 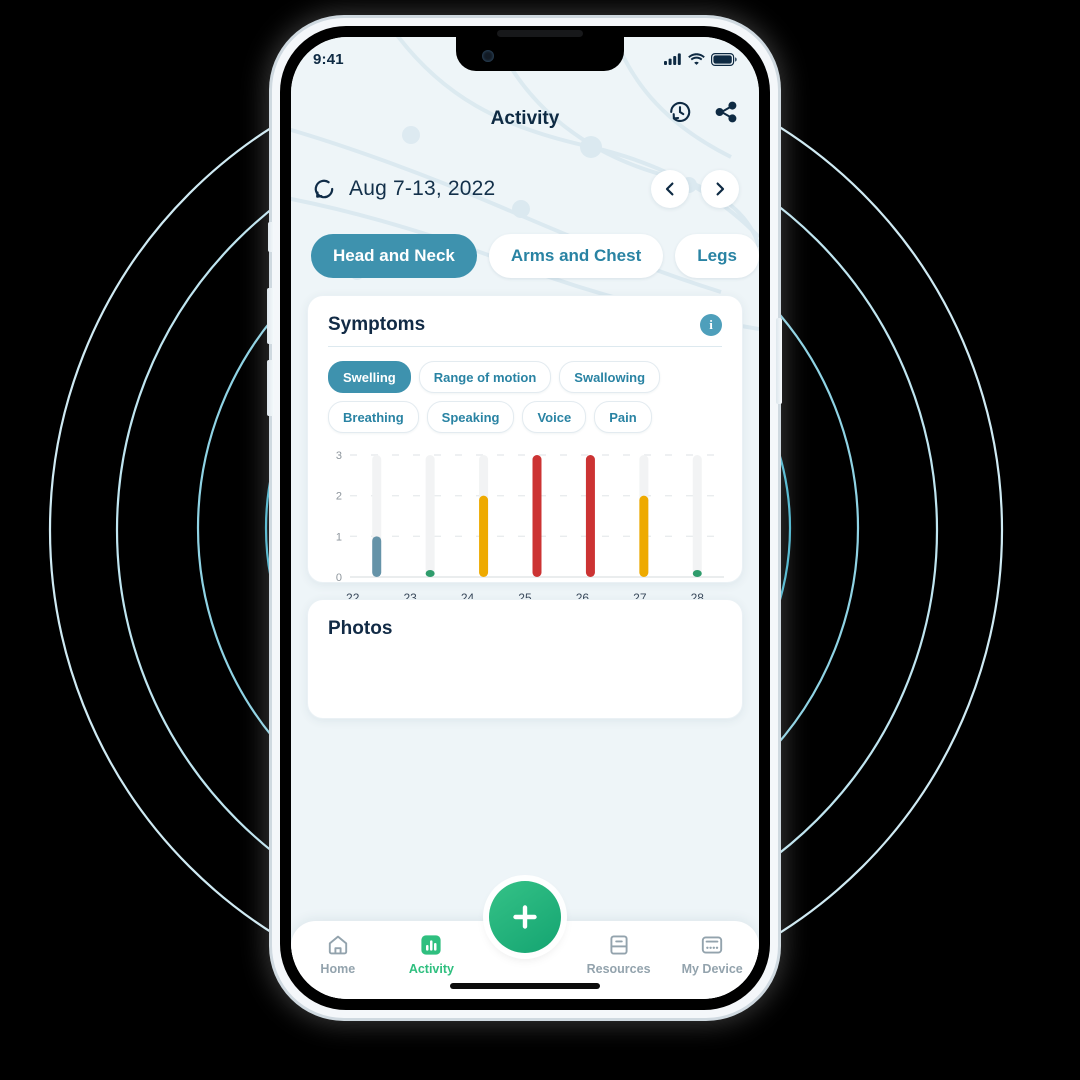 I want to click on symptom-chip-swallowing: Swallowing, so click(x=610, y=377).